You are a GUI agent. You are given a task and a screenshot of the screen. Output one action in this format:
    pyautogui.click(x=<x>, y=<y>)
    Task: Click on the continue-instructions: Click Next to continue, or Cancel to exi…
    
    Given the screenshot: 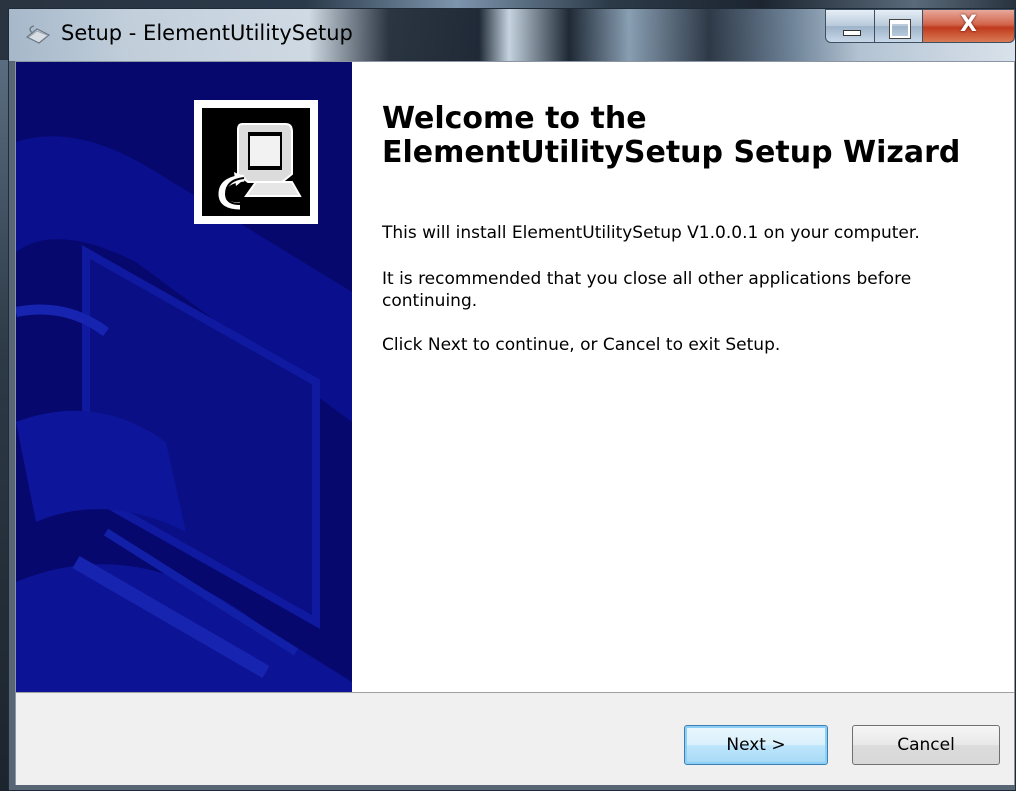 What is the action you would take?
    pyautogui.click(x=581, y=345)
    